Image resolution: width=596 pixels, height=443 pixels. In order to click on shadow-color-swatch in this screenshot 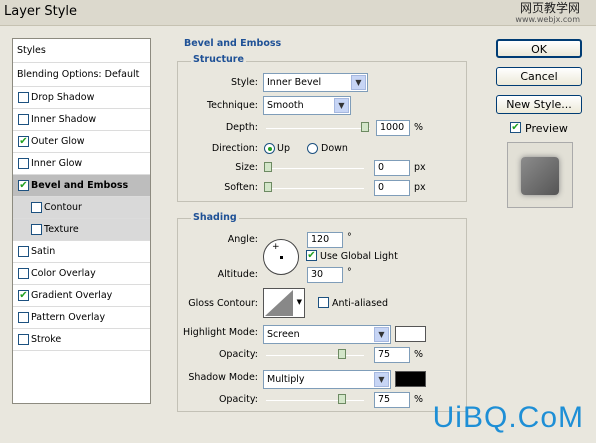, I will do `click(410, 379)`.